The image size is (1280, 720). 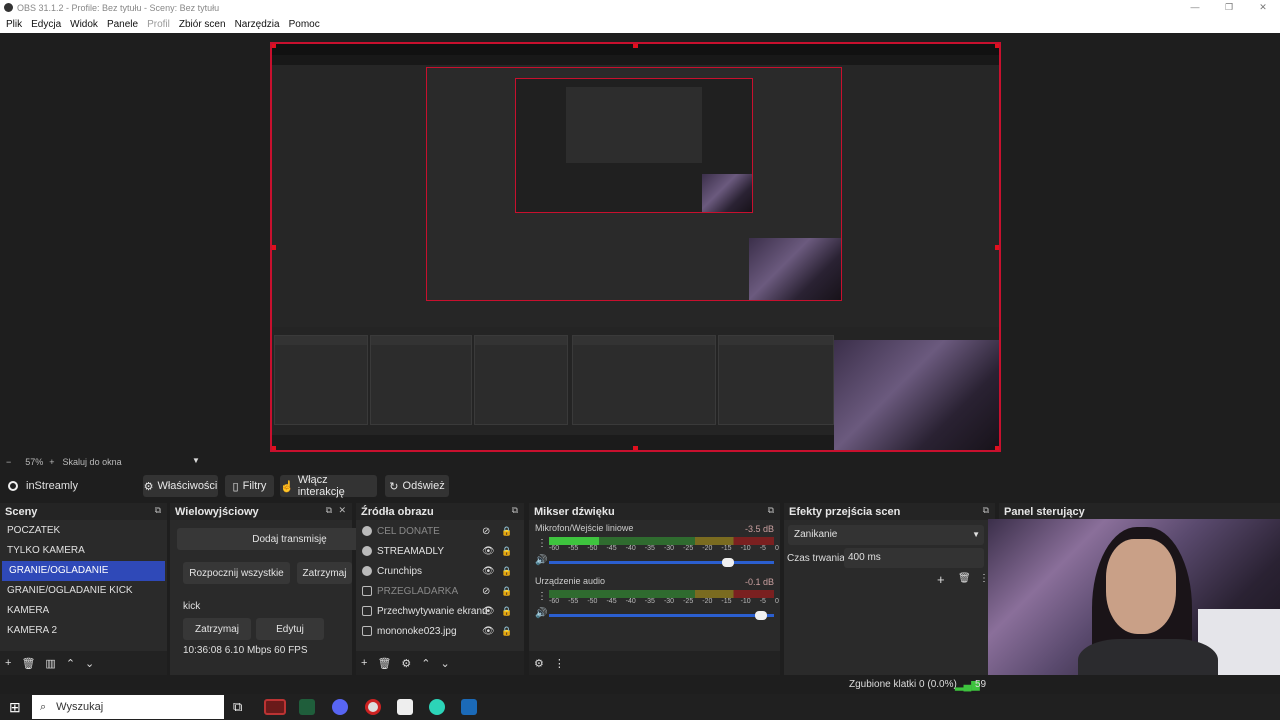 What do you see at coordinates (290, 629) in the screenshot?
I see `edit-stream-button: Edytuj` at bounding box center [290, 629].